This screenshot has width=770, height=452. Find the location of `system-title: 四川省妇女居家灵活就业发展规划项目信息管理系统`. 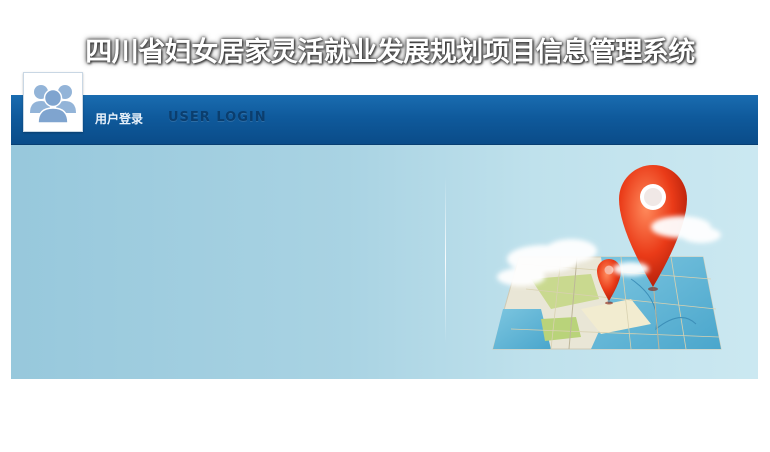

system-title: 四川省妇女居家灵活就业发展规划项目信息管理系统 is located at coordinates (390, 52).